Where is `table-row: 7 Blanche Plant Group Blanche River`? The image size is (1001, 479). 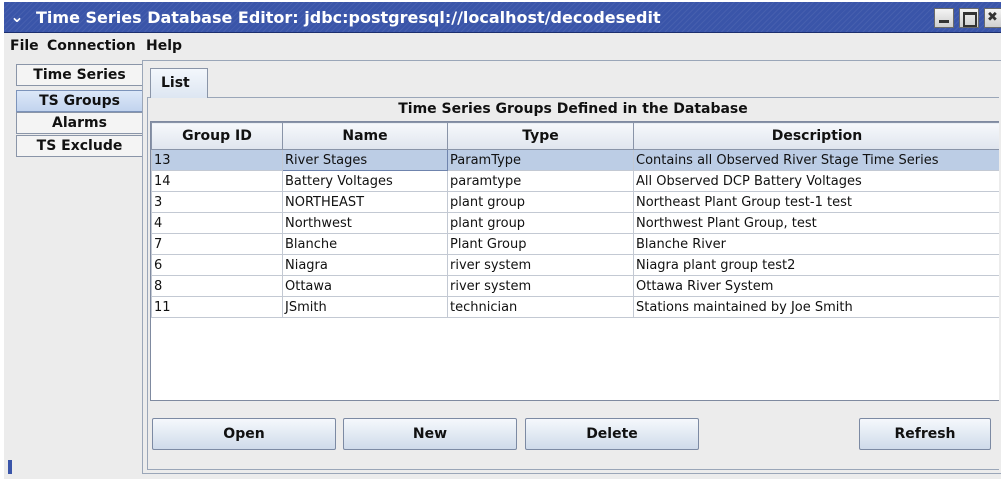
table-row: 7 Blanche Plant Group Blanche River is located at coordinates (575, 244).